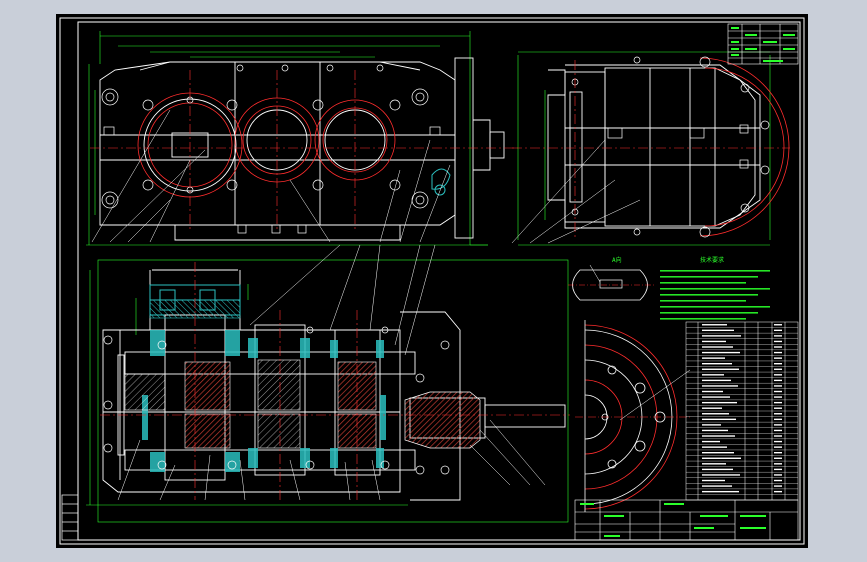  Describe the element at coordinates (617, 260) in the screenshot. I see `detail-label: A向` at that location.